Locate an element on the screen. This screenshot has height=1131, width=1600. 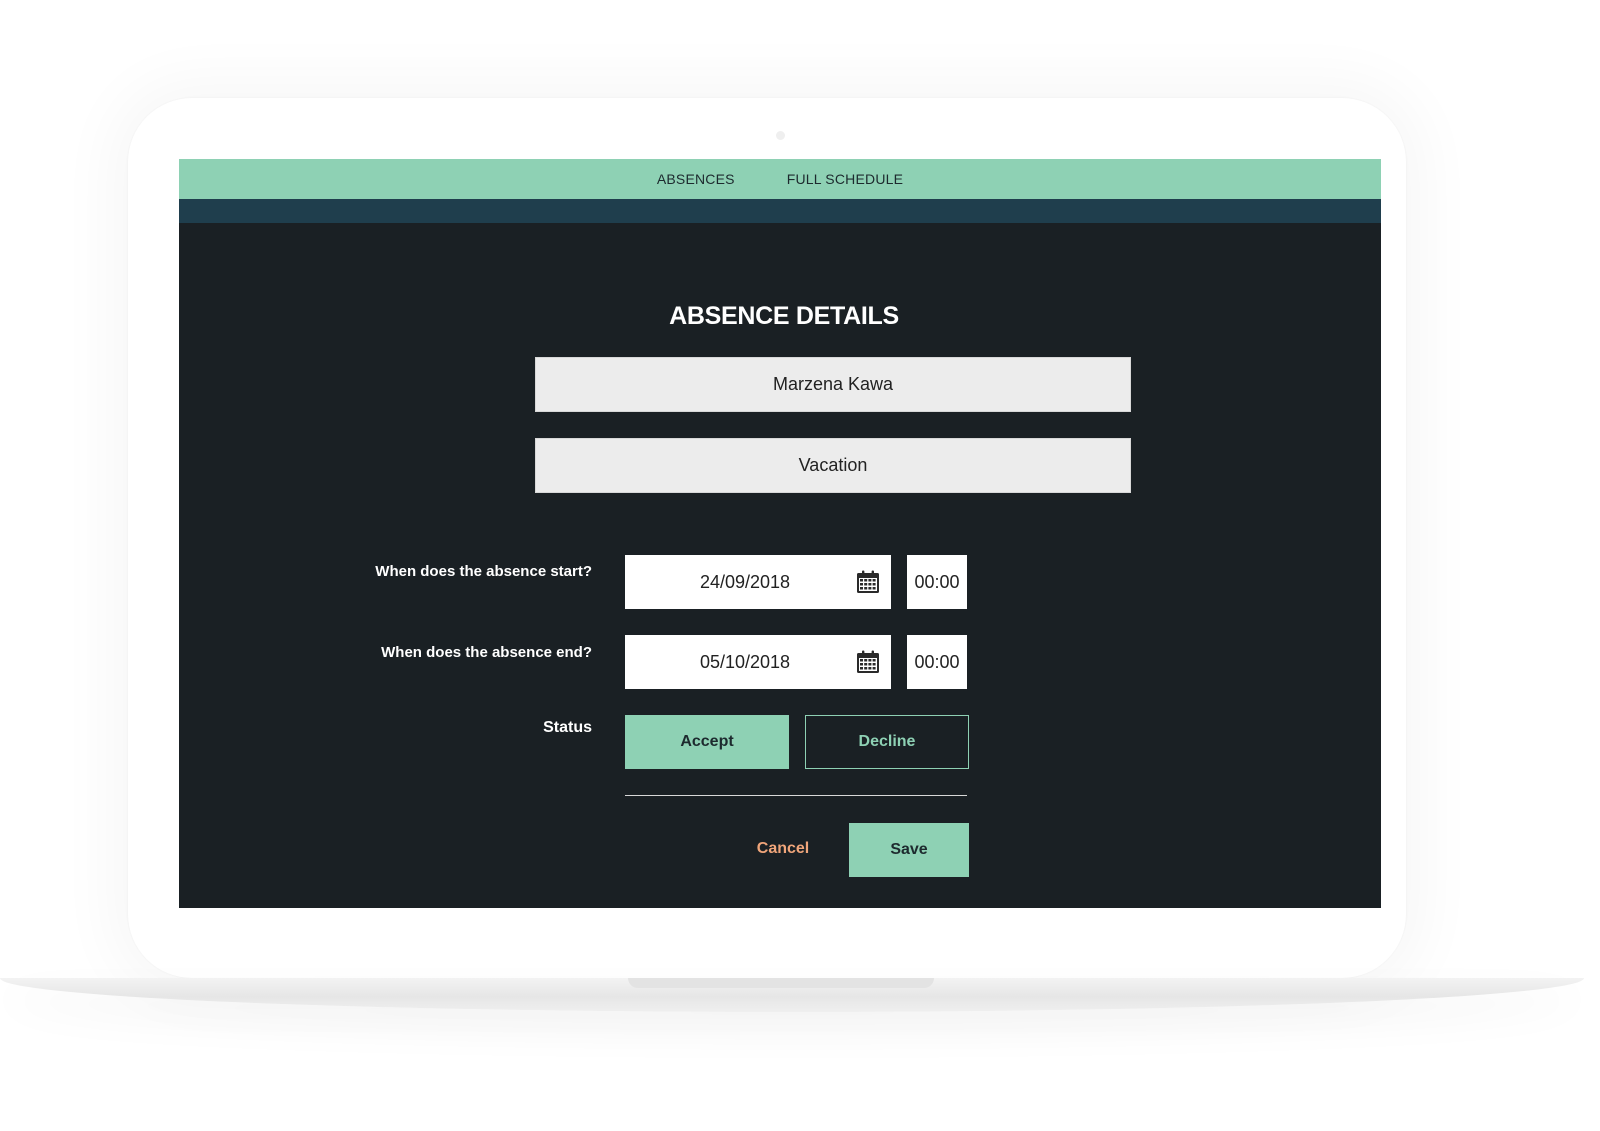
employee-field: Marzena Kawa is located at coordinates (833, 384).